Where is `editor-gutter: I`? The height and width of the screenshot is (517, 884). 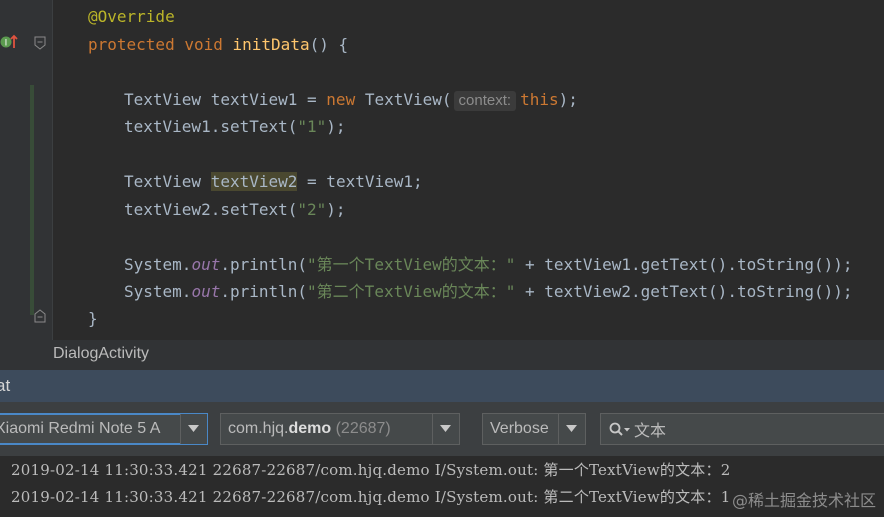
editor-gutter: I is located at coordinates (26, 170).